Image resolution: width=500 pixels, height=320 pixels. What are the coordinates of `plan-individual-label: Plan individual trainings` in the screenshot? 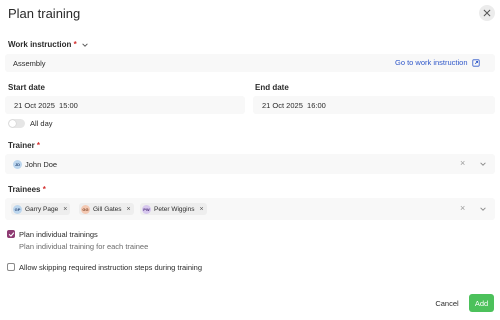 It's located at (58, 234).